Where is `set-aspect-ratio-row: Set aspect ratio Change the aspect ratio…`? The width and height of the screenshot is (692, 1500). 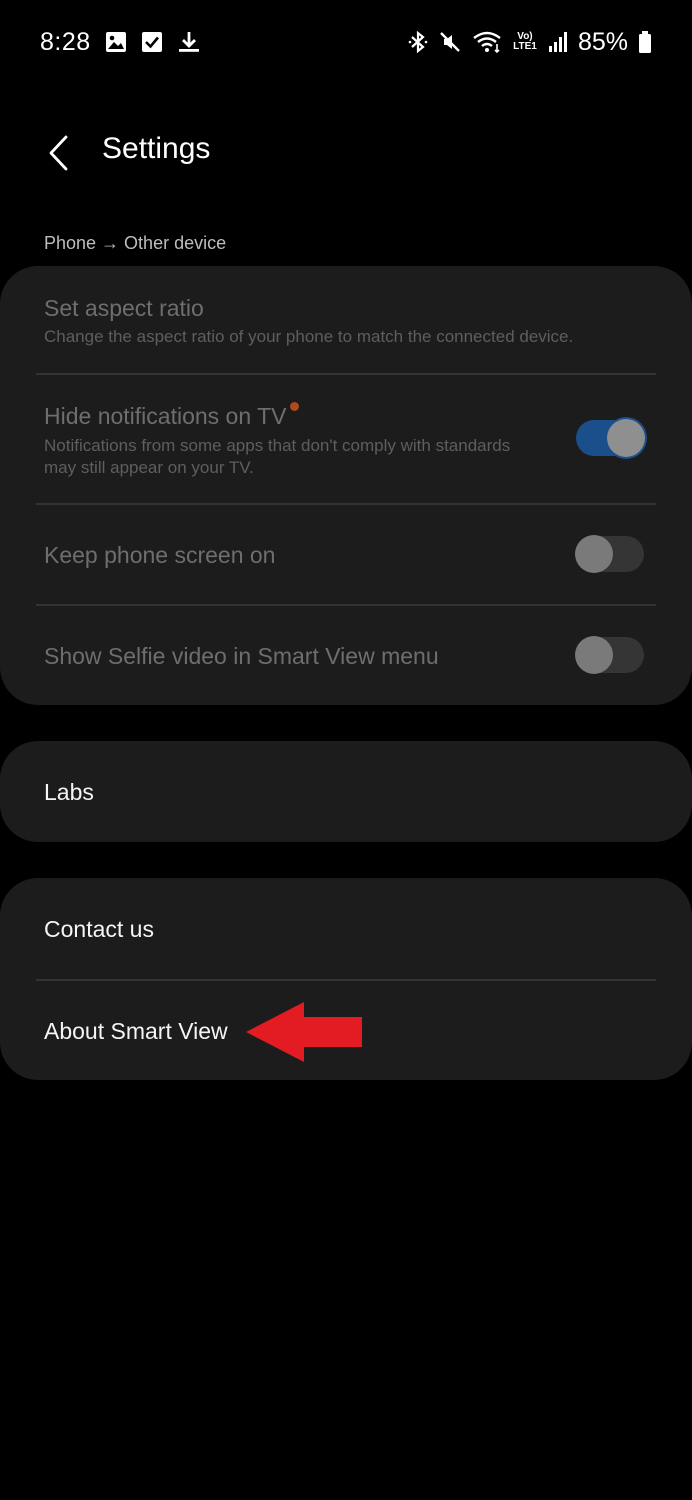 set-aspect-ratio-row: Set aspect ratio Change the aspect ratio… is located at coordinates (346, 320).